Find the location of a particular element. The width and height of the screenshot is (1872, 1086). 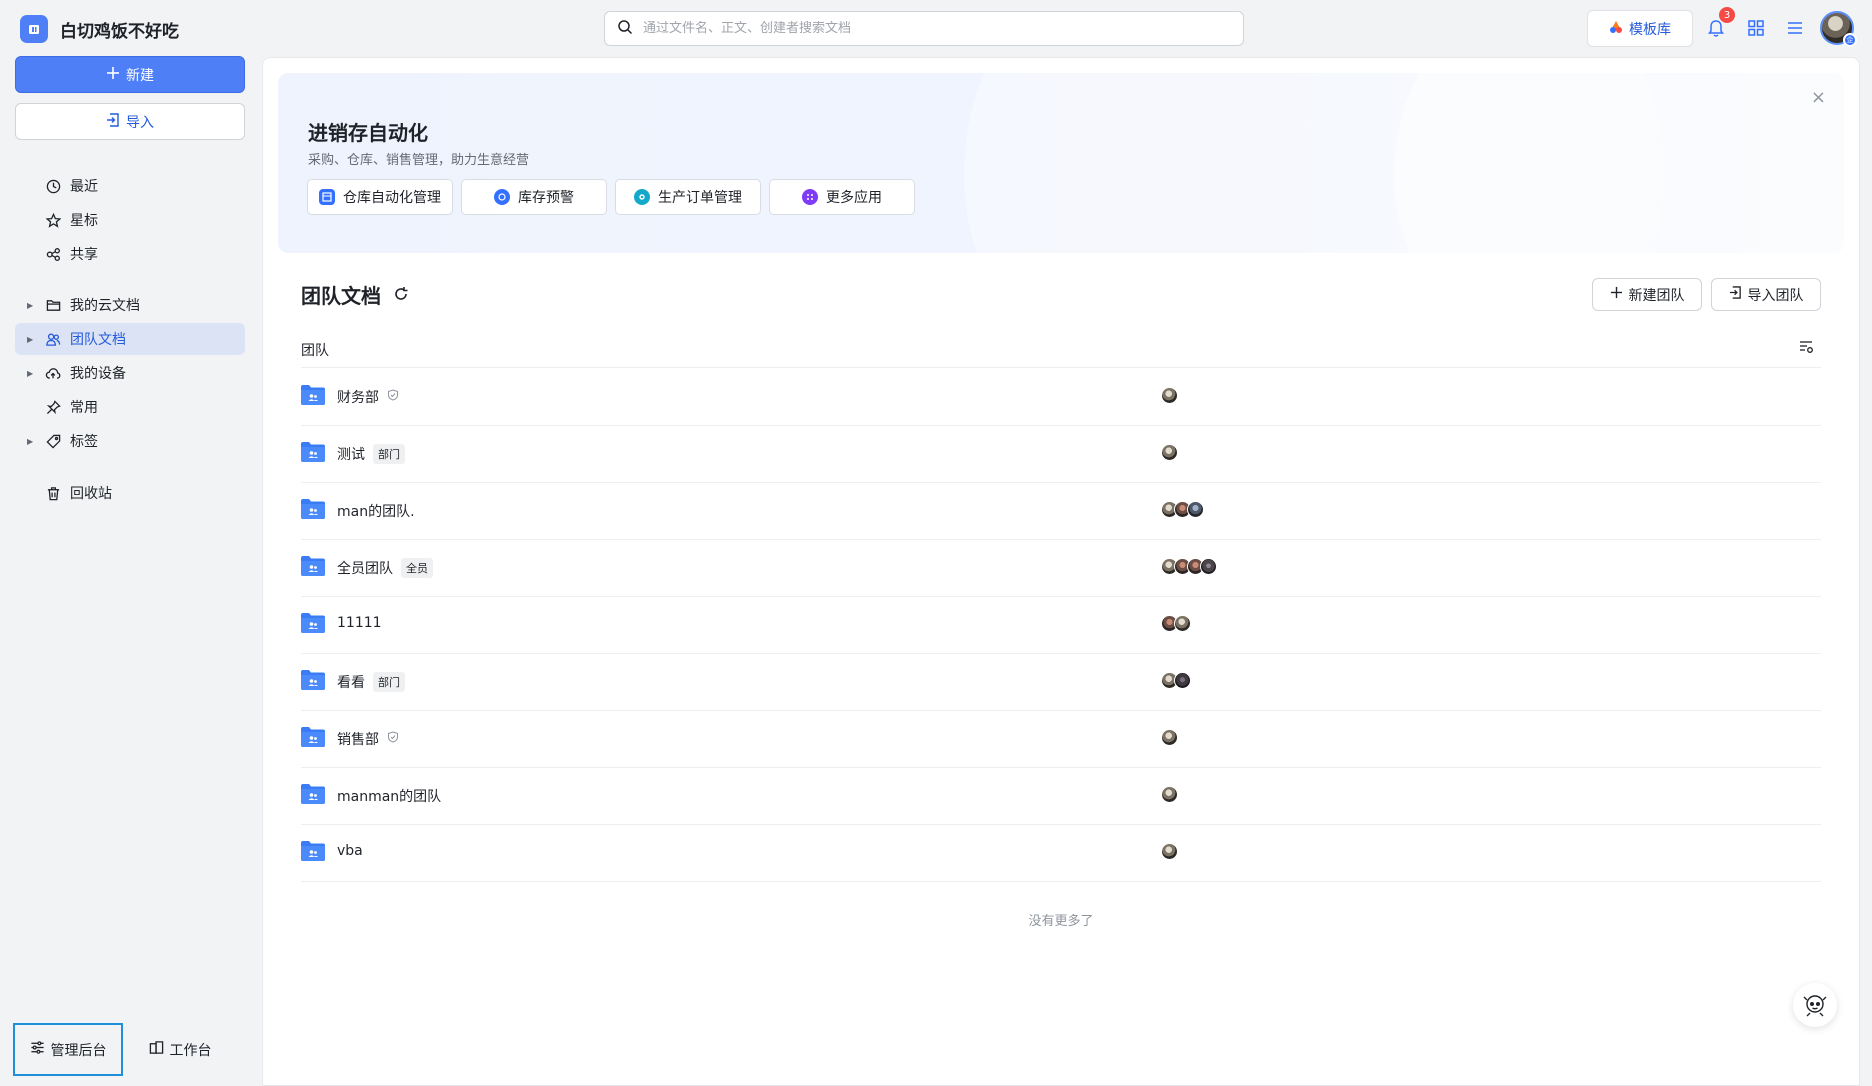

sidebar-item-label: 我的设备 is located at coordinates (98, 374).